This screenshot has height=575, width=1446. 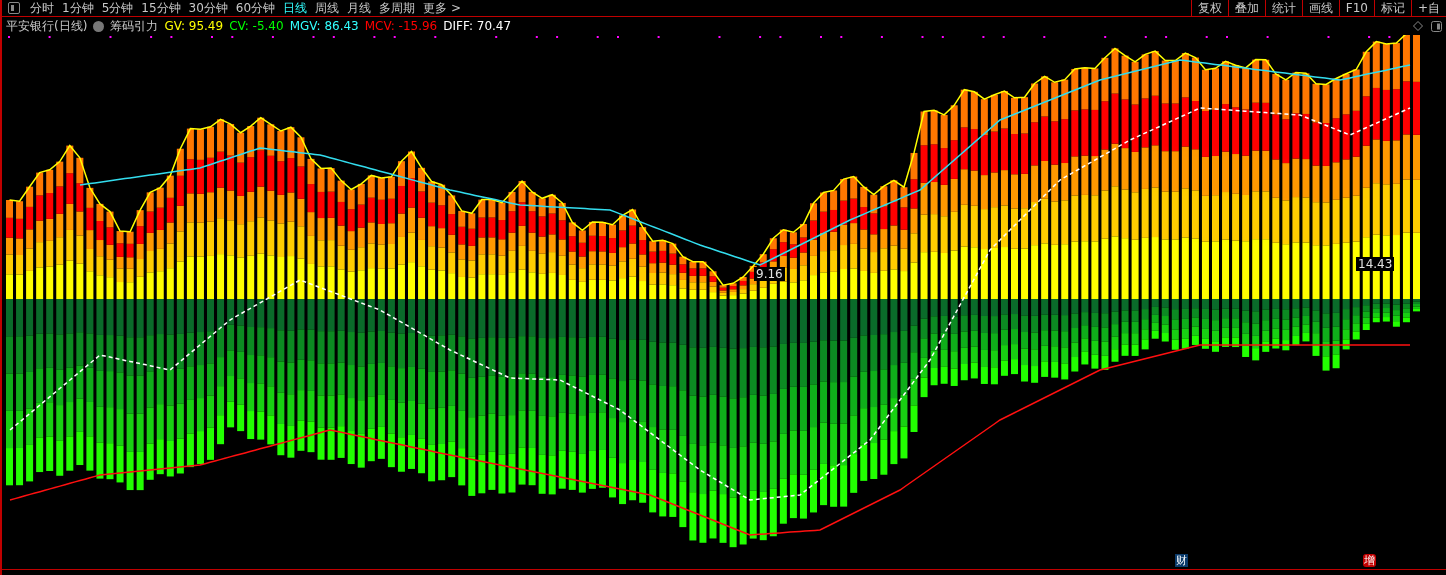 I want to click on indicator-name: 筹码引力, so click(x=134, y=26).